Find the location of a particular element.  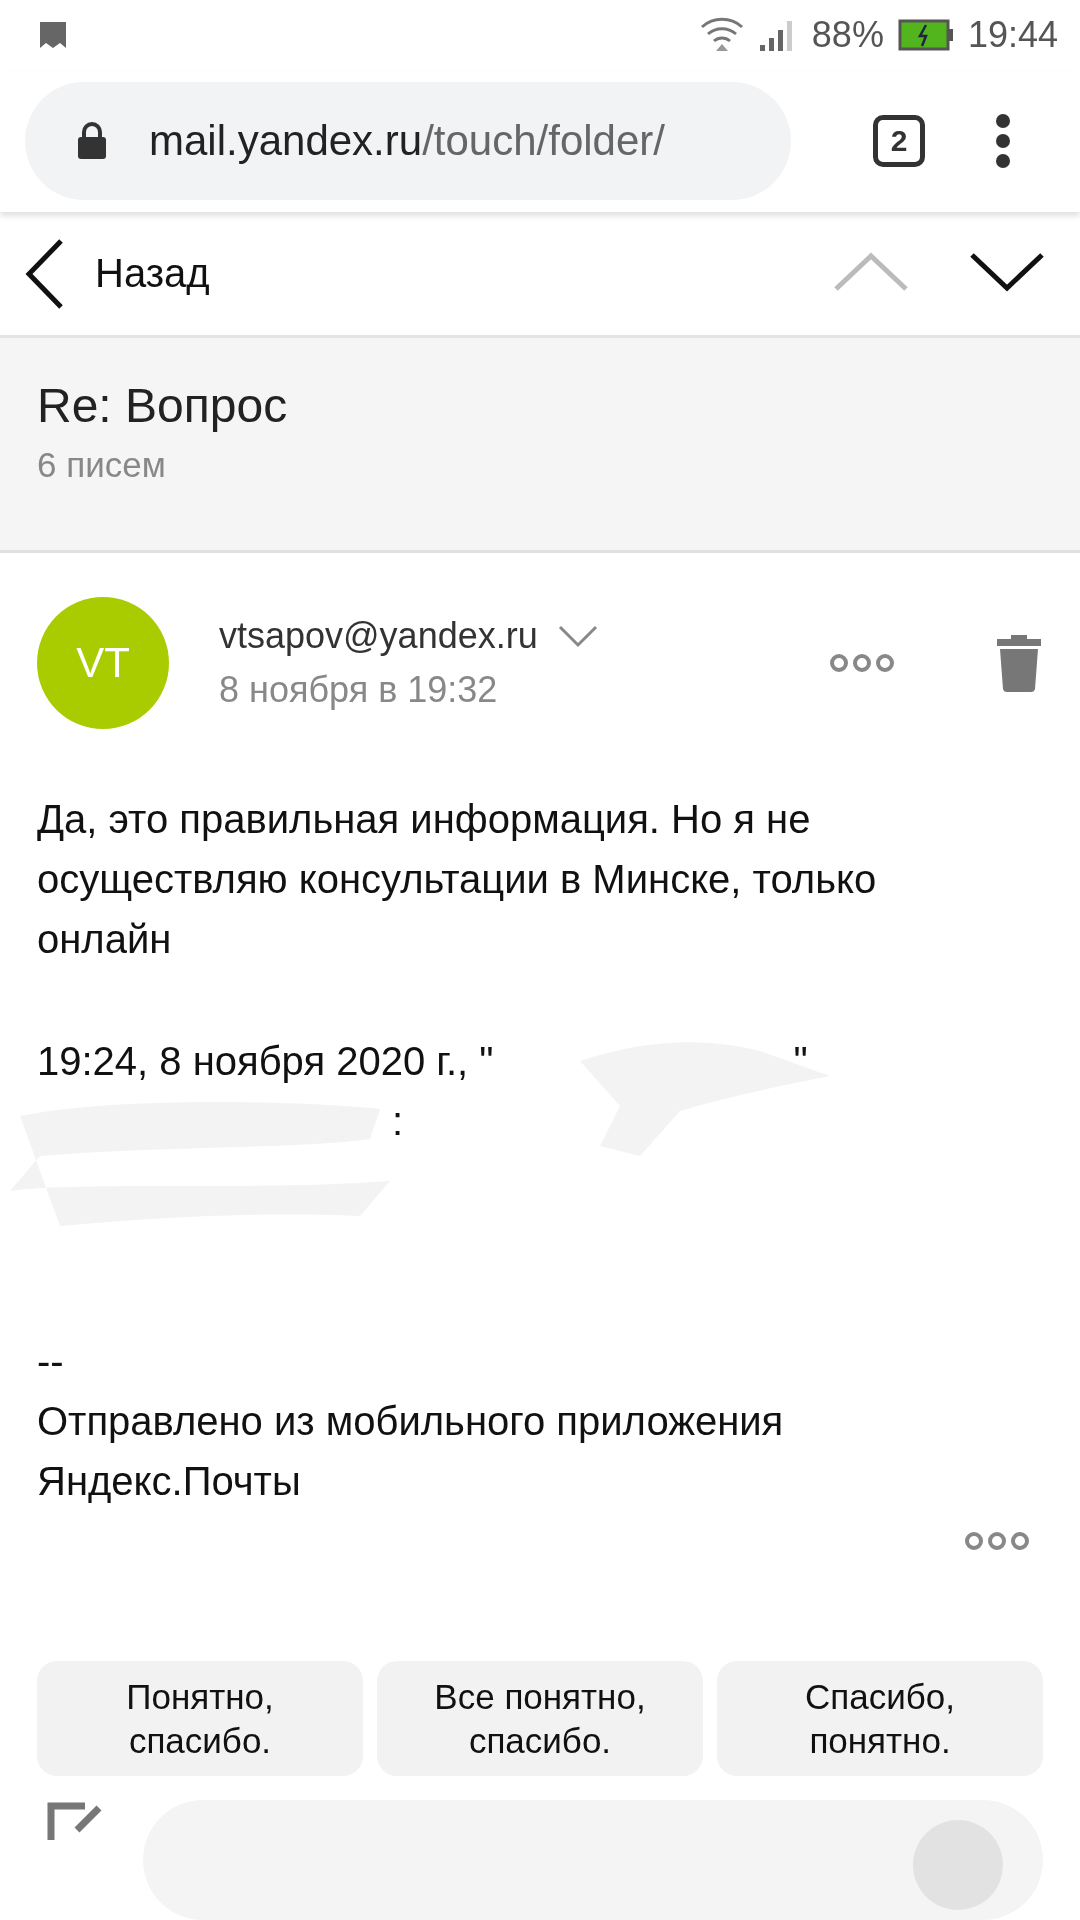

sender-avatar: VT is located at coordinates (103, 663).